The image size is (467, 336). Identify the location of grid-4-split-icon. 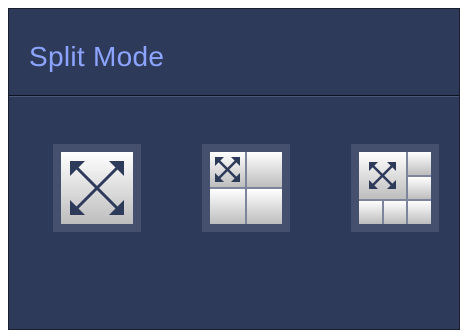
(246, 188).